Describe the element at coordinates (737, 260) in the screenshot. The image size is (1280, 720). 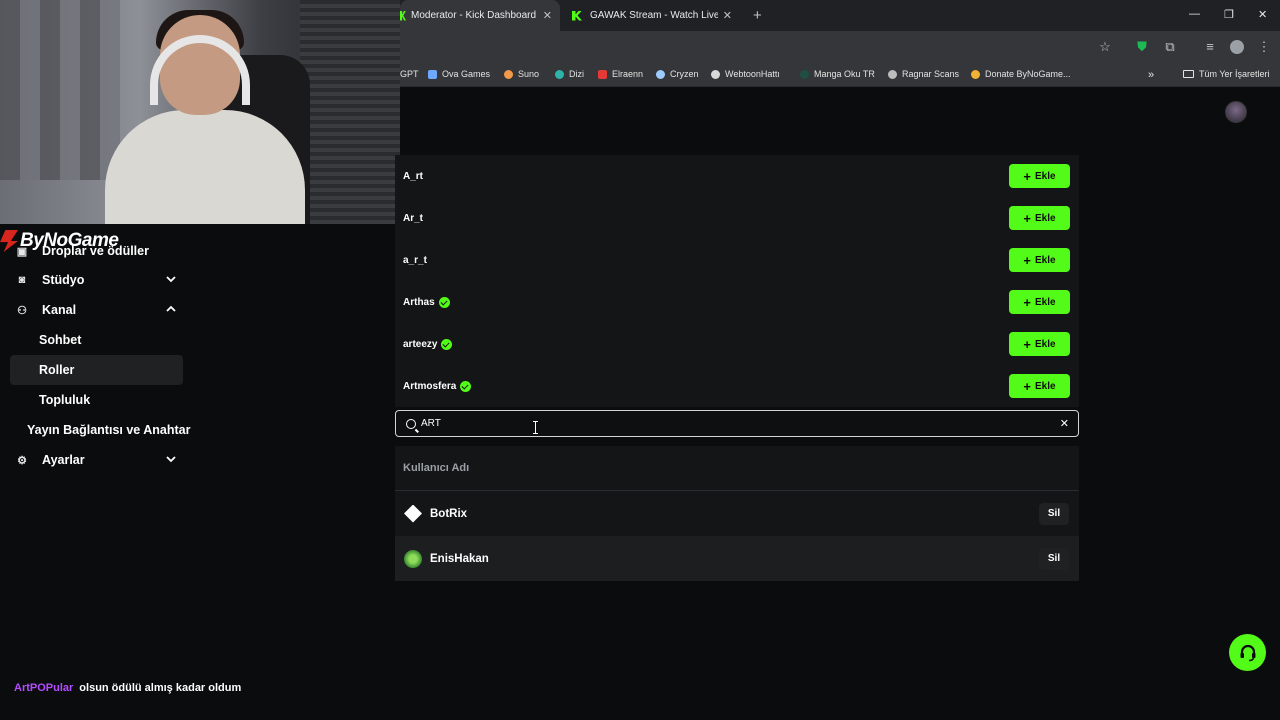
I see `list-item: a_r_t + Ekle` at that location.